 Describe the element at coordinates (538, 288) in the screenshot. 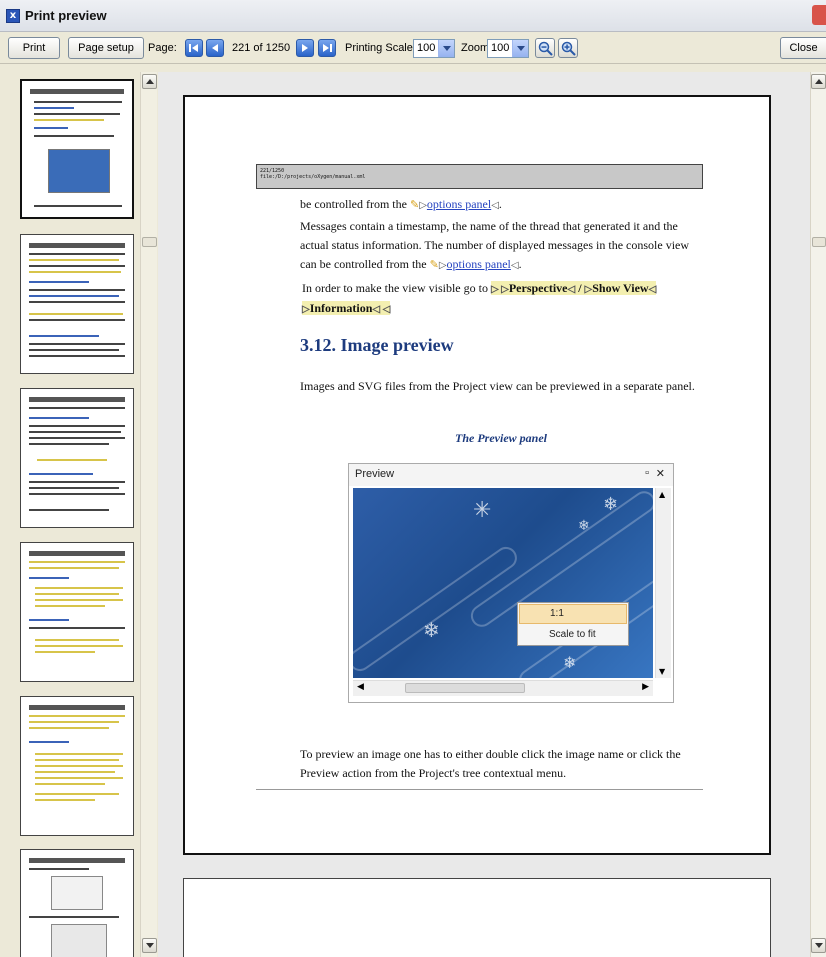

I see `perspective-text: Perspective` at that location.